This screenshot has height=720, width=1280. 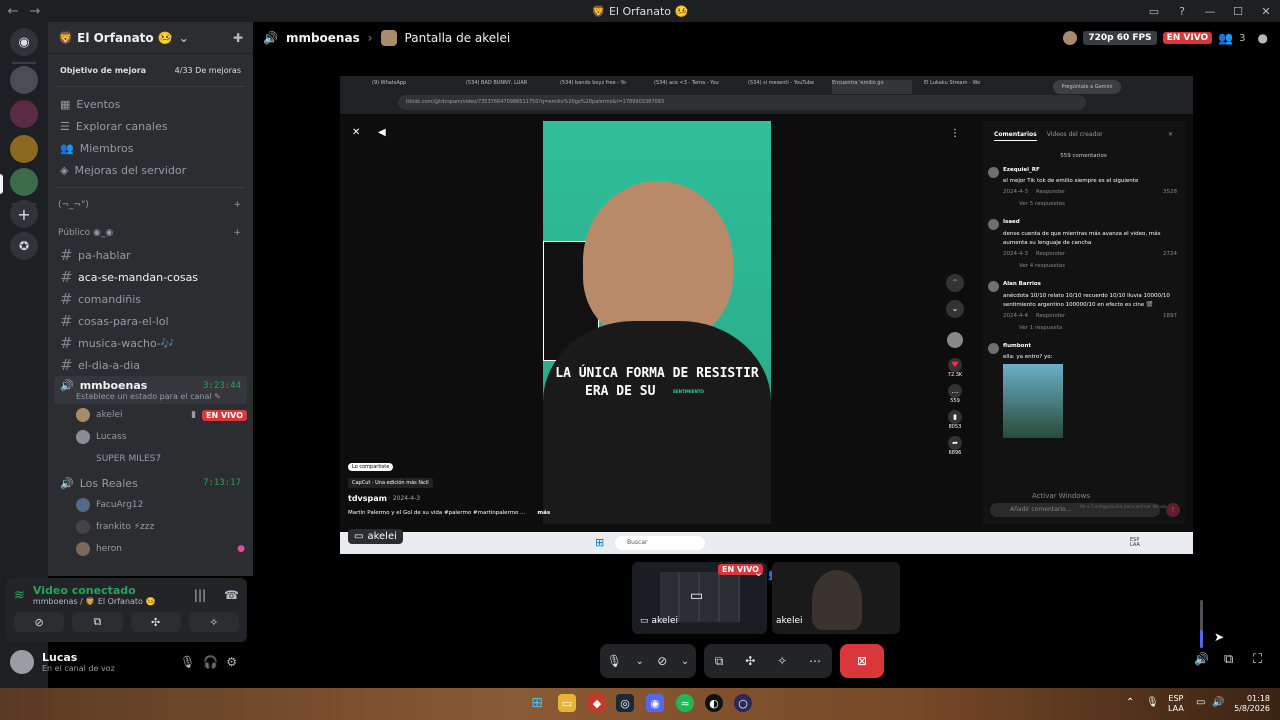 I want to click on clock-time: 01:18, so click(x=1251, y=699).